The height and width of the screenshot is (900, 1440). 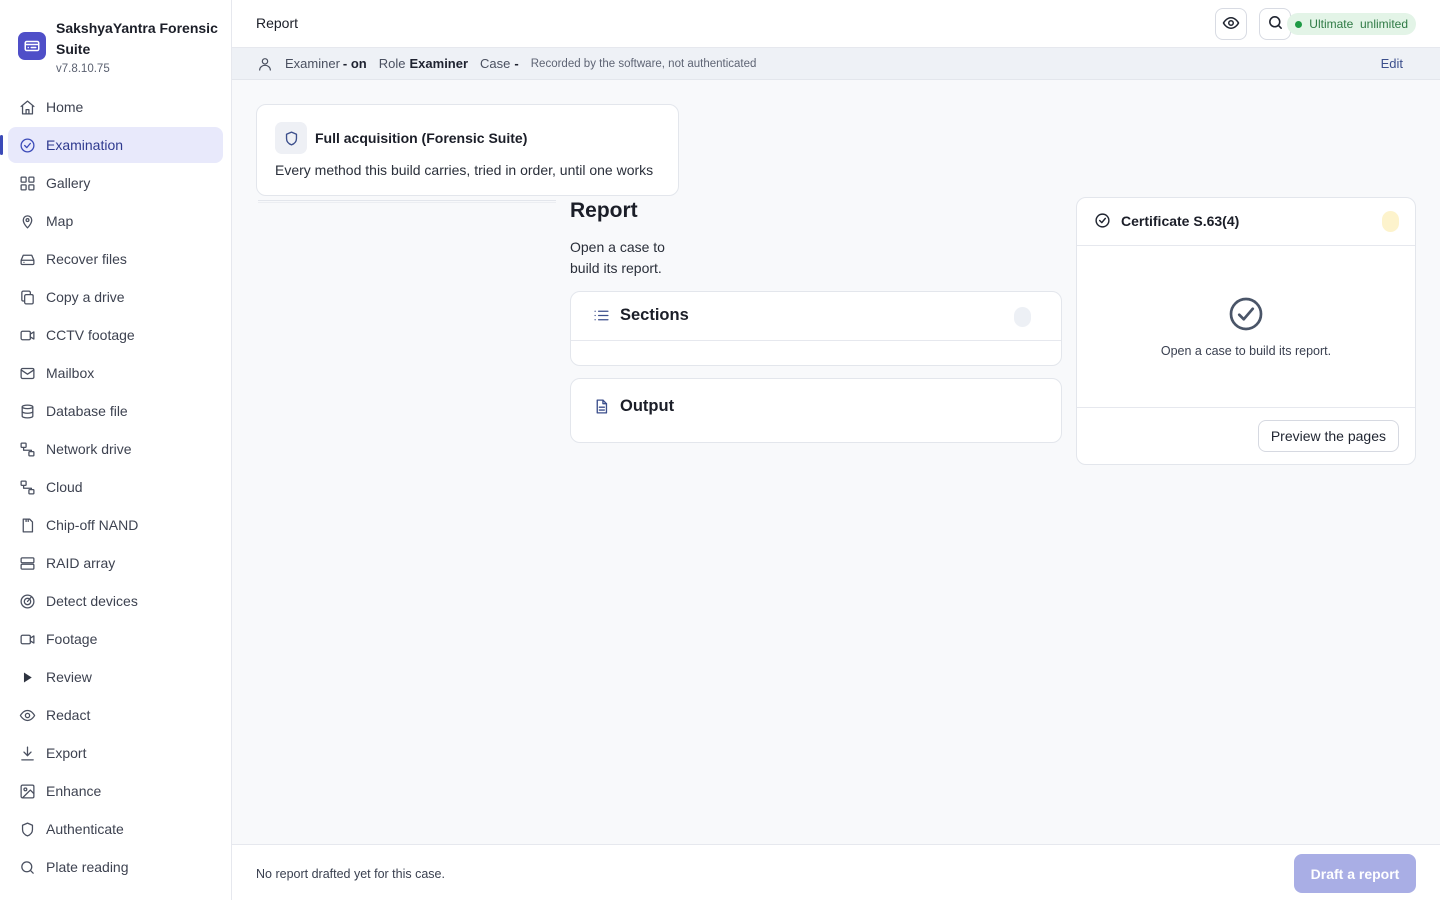 What do you see at coordinates (111, 145) in the screenshot?
I see `sidebar-item-examination: Examination` at bounding box center [111, 145].